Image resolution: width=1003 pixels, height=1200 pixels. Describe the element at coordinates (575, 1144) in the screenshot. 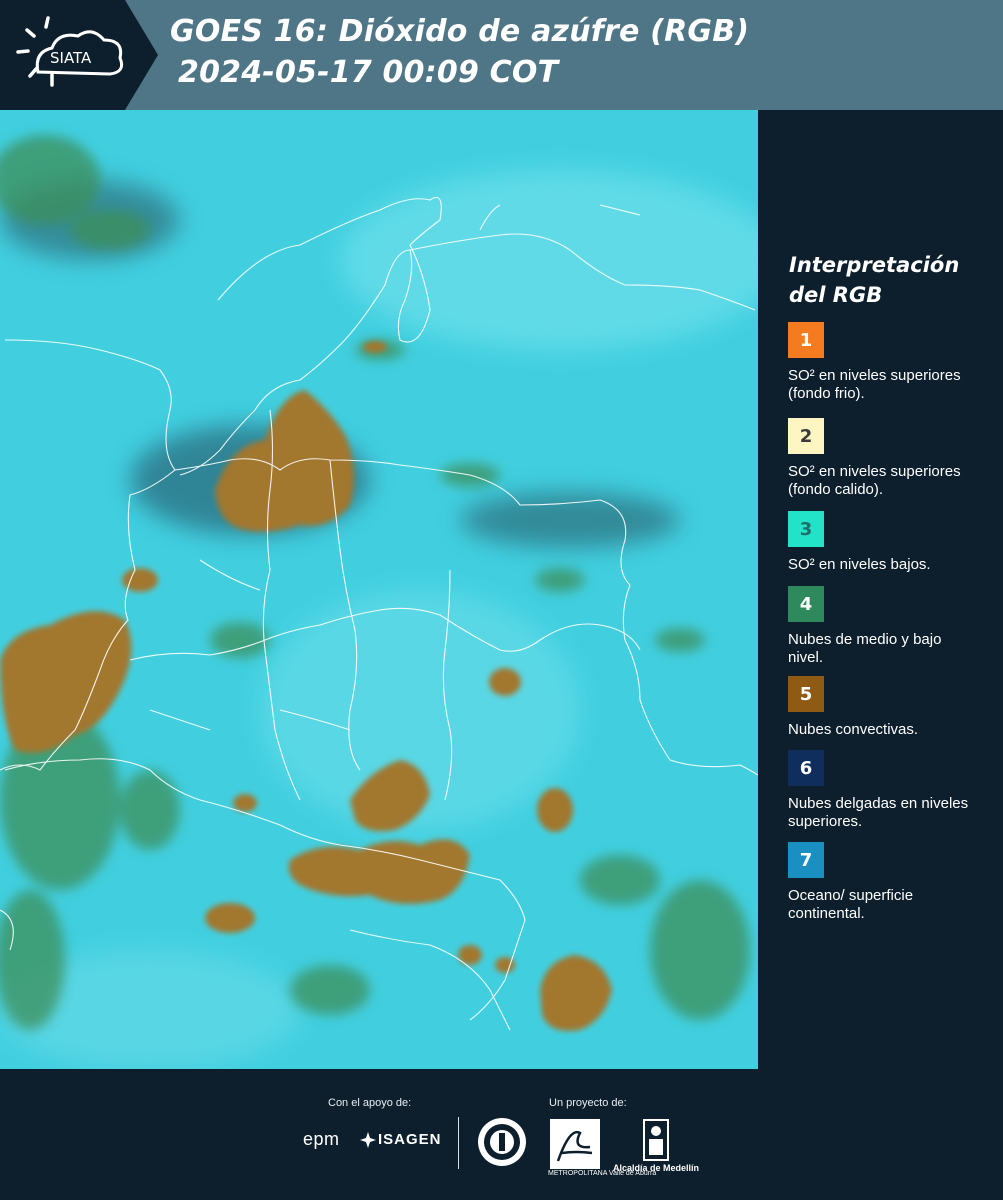

I see `area-metropolitana-logo-icon` at that location.